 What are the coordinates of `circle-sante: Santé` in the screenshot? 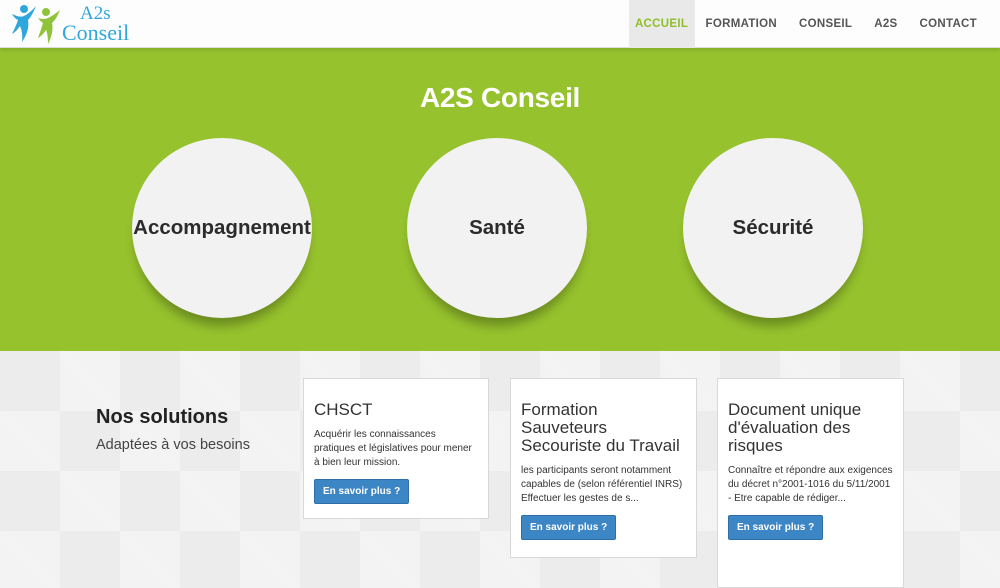 It's located at (497, 228).